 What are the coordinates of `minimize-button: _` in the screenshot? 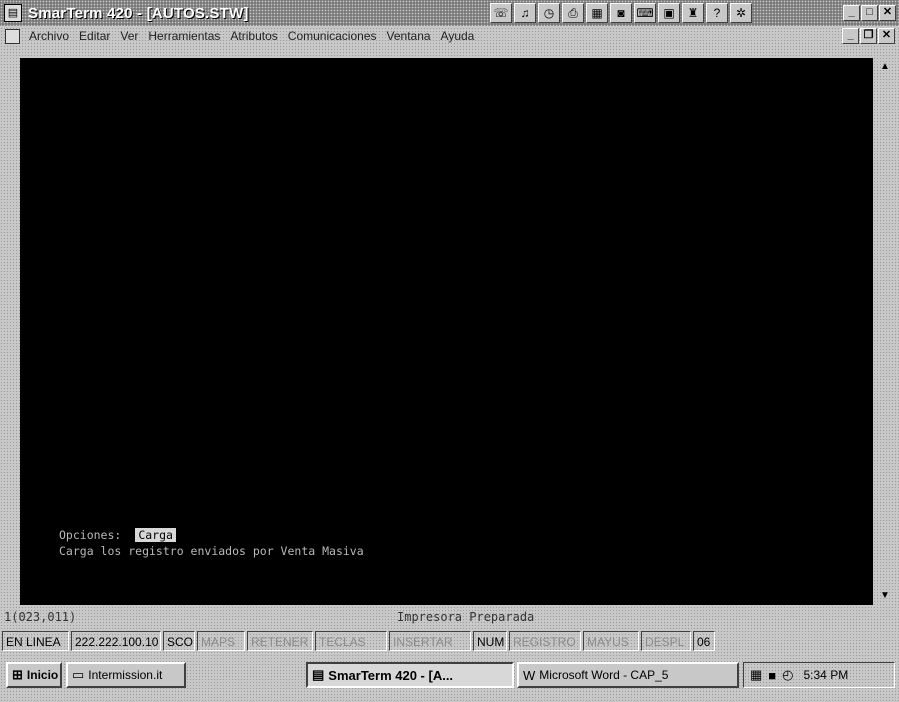 It's located at (851, 13).